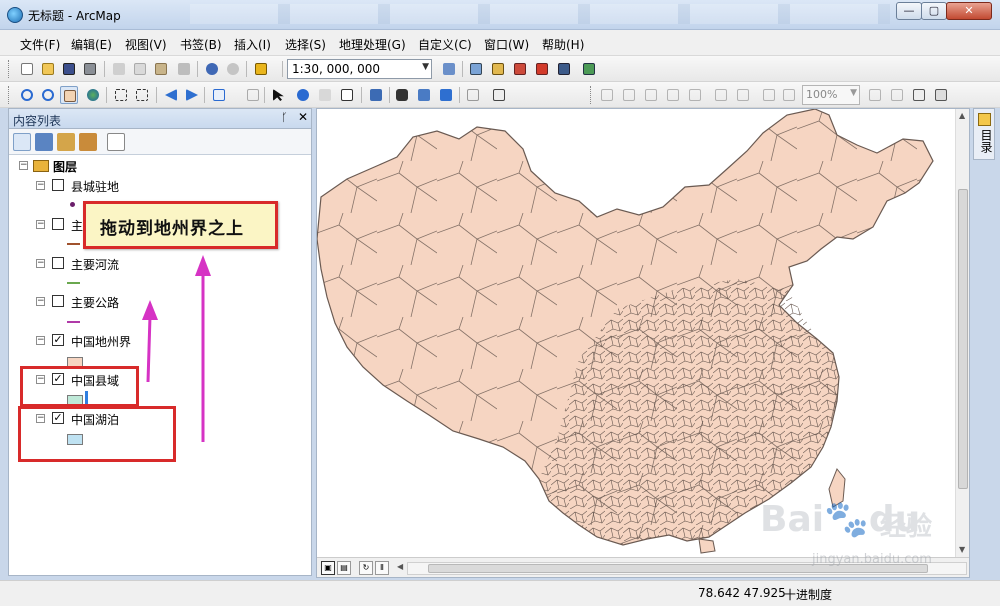  What do you see at coordinates (822, 94) in the screenshot?
I see `layout-zoom-value: 100%` at bounding box center [822, 94].